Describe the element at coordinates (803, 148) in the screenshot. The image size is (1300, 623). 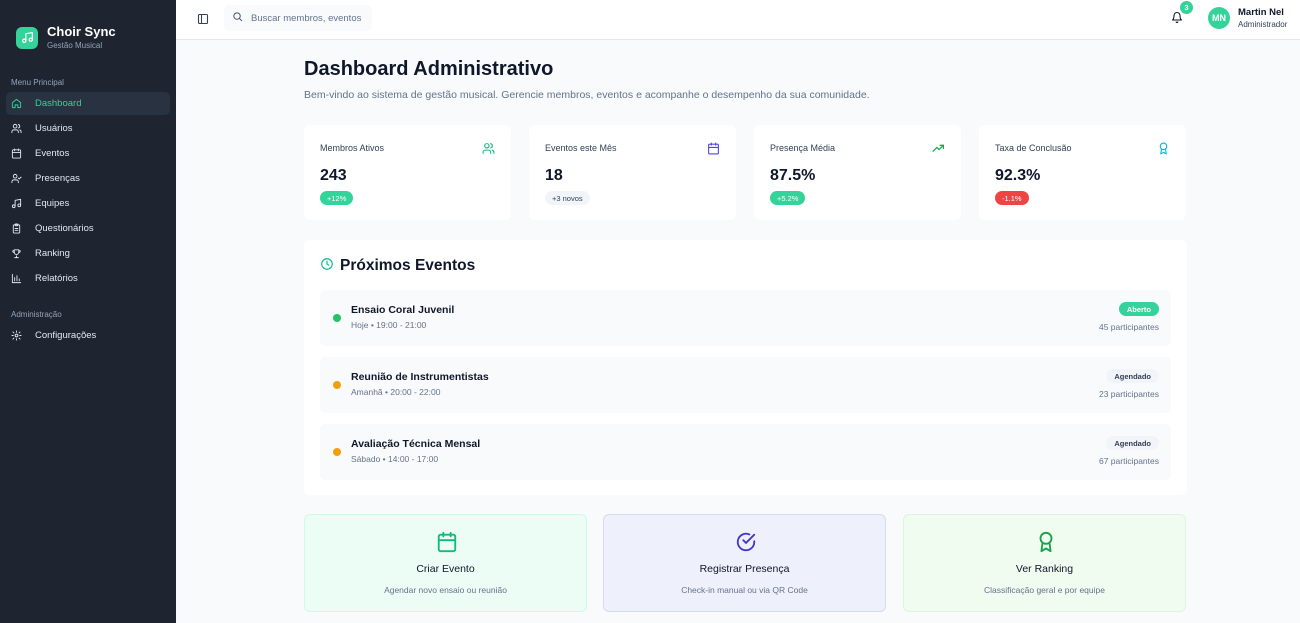
I see `stat-label: Presença Média` at that location.